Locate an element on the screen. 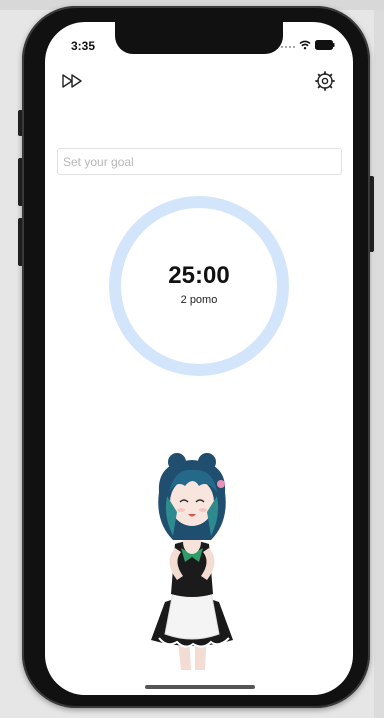 Image resolution: width=384 pixels, height=718 pixels. goal-input is located at coordinates (199, 161).